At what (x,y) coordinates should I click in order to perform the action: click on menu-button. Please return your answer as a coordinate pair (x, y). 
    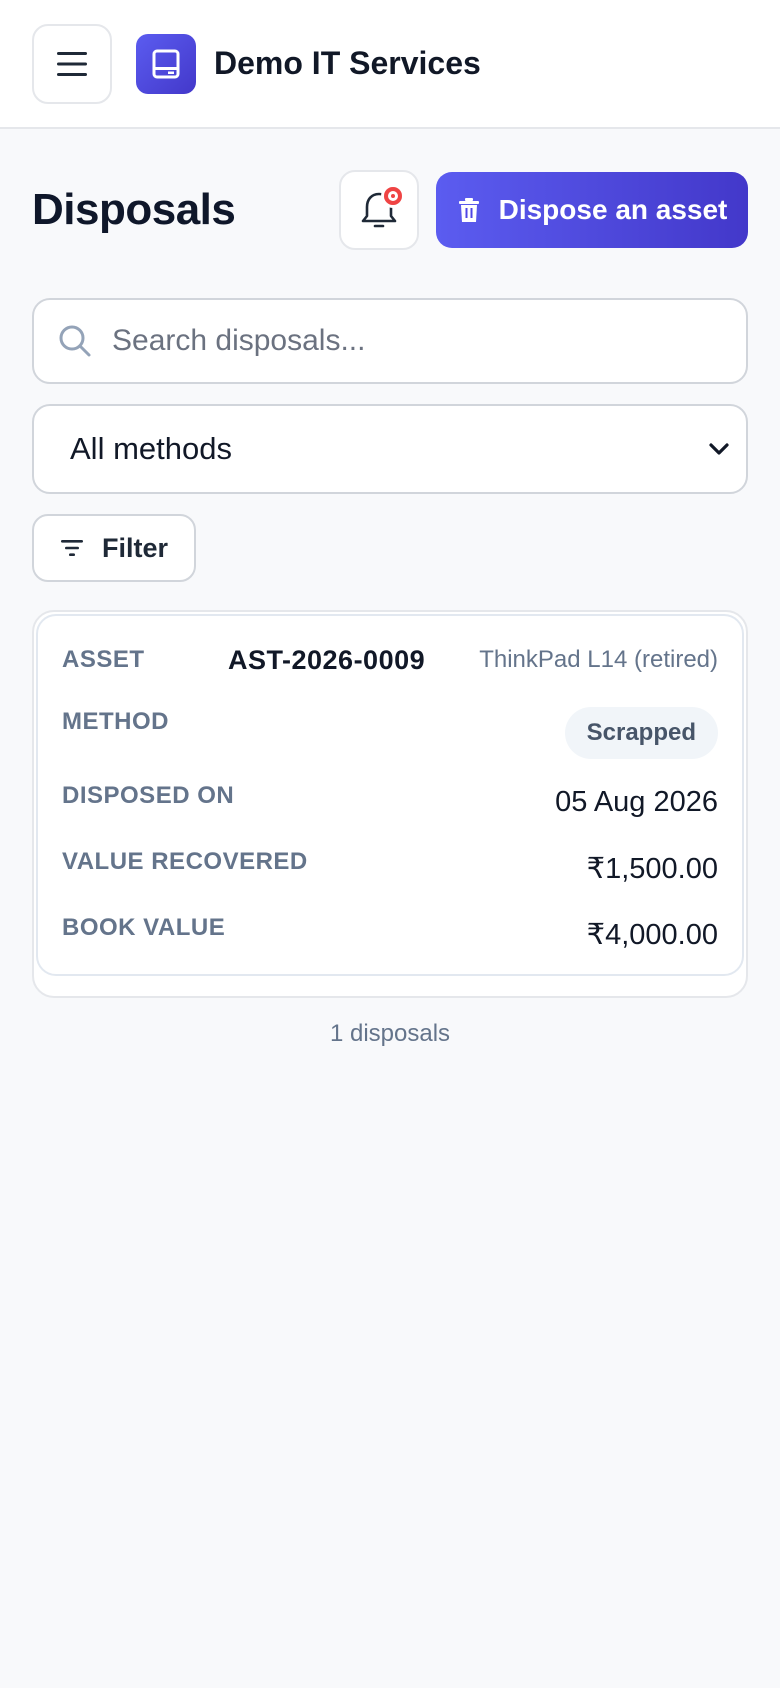
    Looking at the image, I should click on (72, 63).